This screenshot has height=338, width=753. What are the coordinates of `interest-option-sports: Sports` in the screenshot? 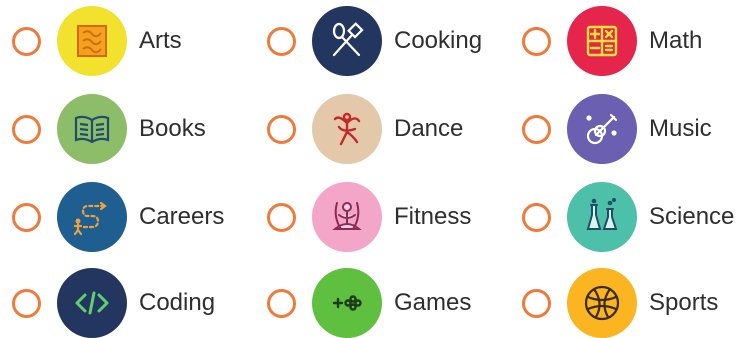 It's located at (620, 303).